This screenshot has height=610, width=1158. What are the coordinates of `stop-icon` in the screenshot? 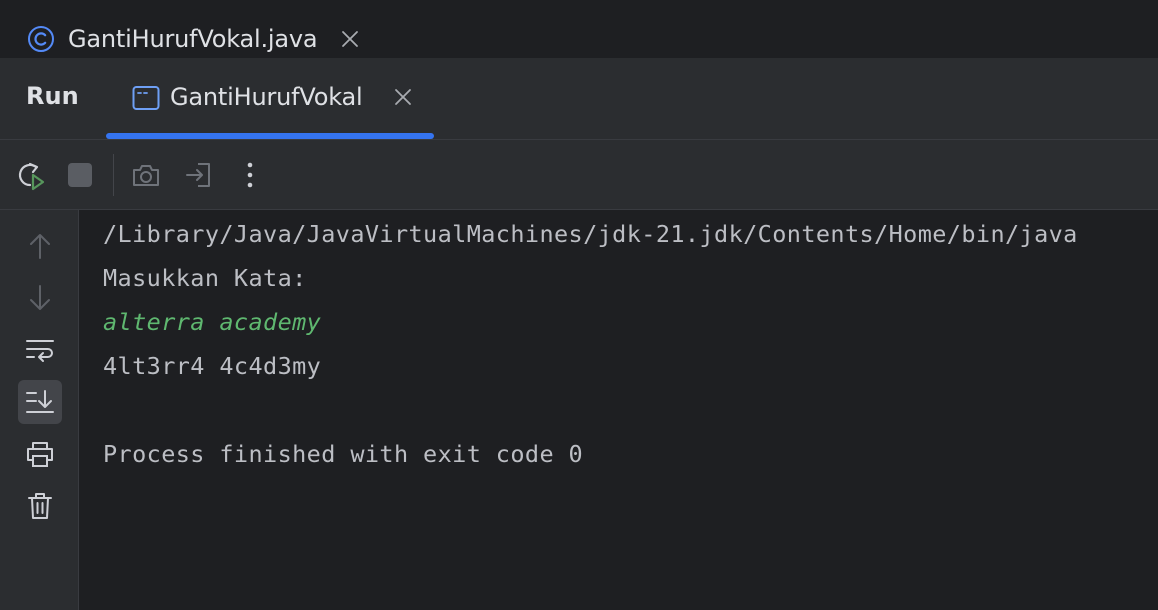 It's located at (80, 175).